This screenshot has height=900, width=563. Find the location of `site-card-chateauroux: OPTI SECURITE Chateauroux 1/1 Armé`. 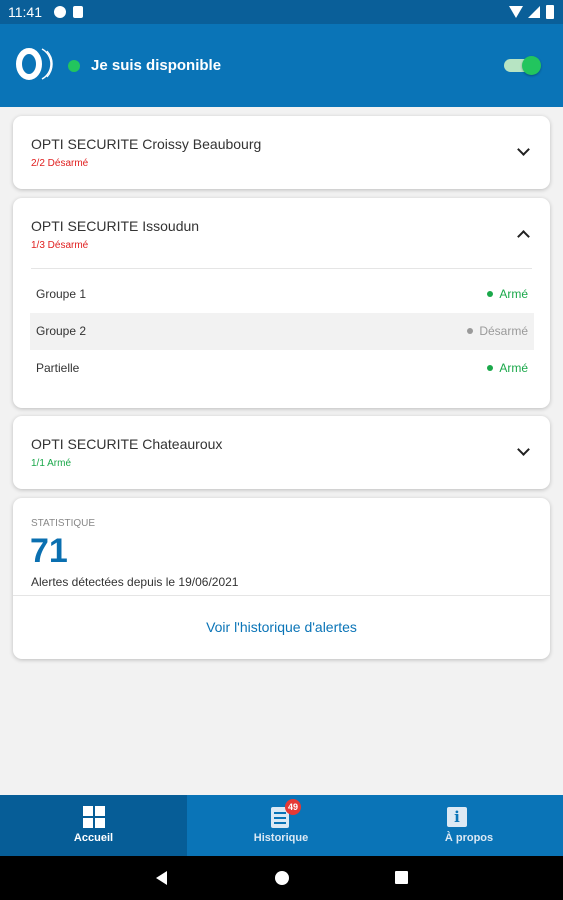

site-card-chateauroux: OPTI SECURITE Chateauroux 1/1 Armé is located at coordinates (281, 452).